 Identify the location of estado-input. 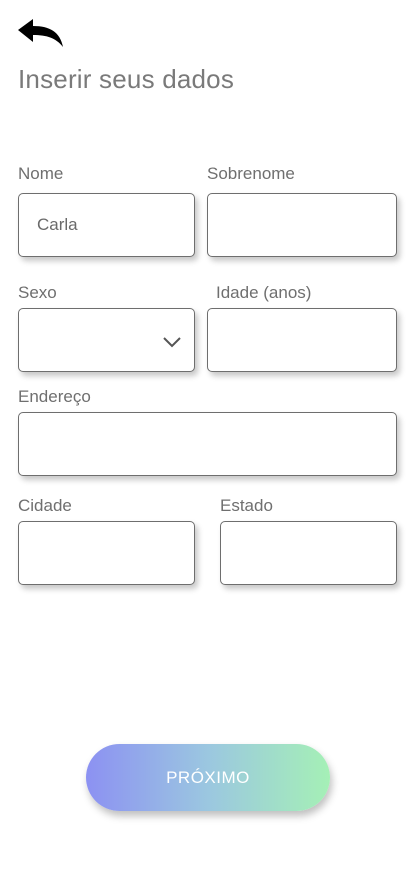
(308, 553).